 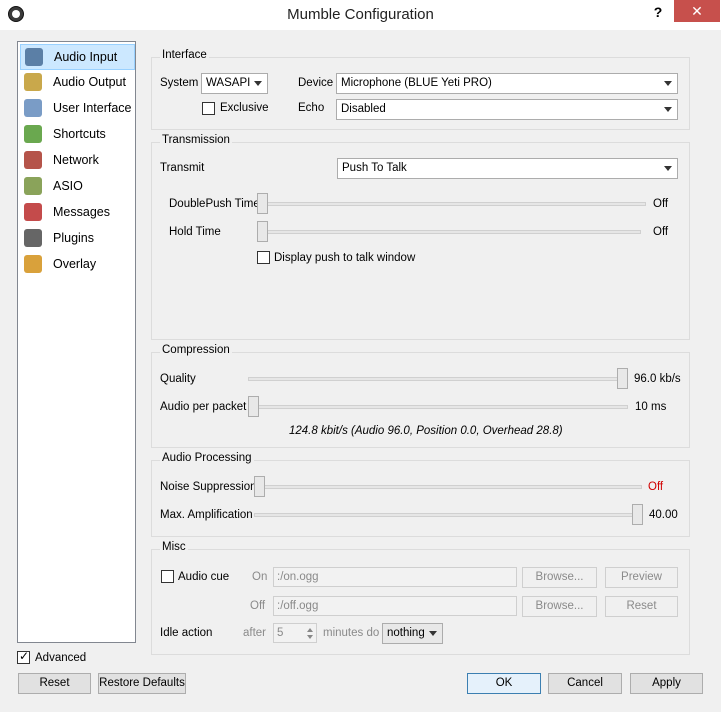 What do you see at coordinates (33, 108) in the screenshot?
I see `window-icon` at bounding box center [33, 108].